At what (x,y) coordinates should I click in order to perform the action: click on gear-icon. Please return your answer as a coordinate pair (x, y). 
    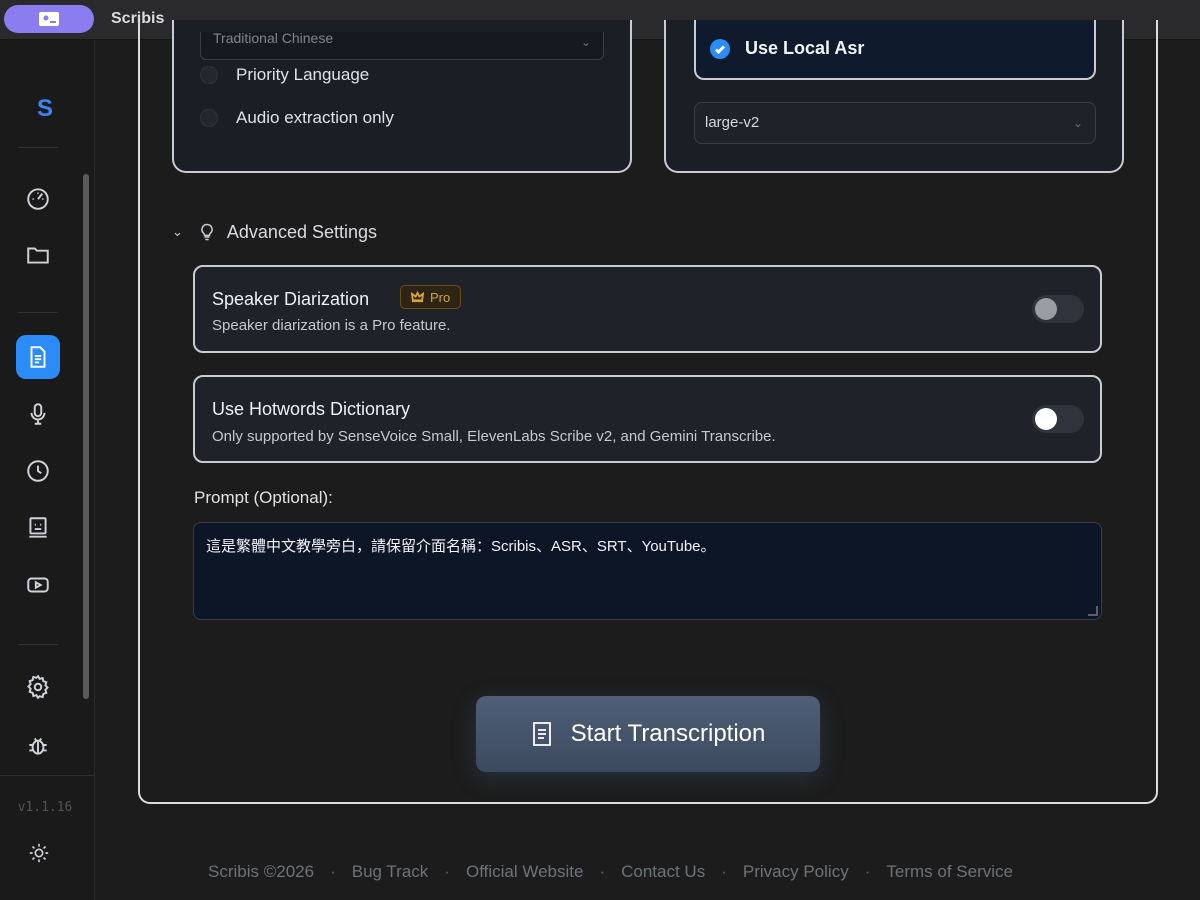
    Looking at the image, I should click on (38, 687).